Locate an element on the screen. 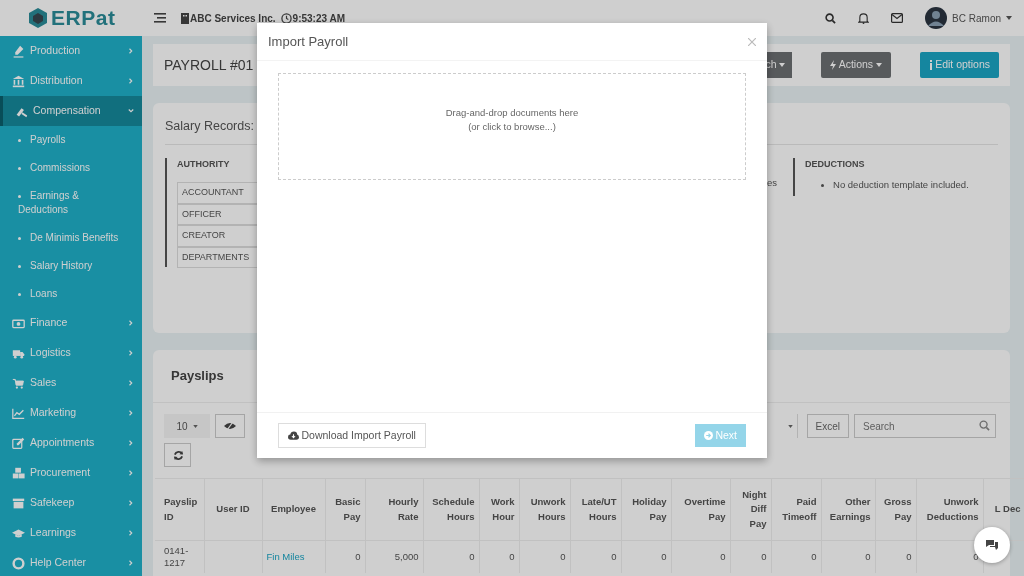 Image resolution: width=1024 pixels, height=576 pixels. info-icon is located at coordinates (930, 65).